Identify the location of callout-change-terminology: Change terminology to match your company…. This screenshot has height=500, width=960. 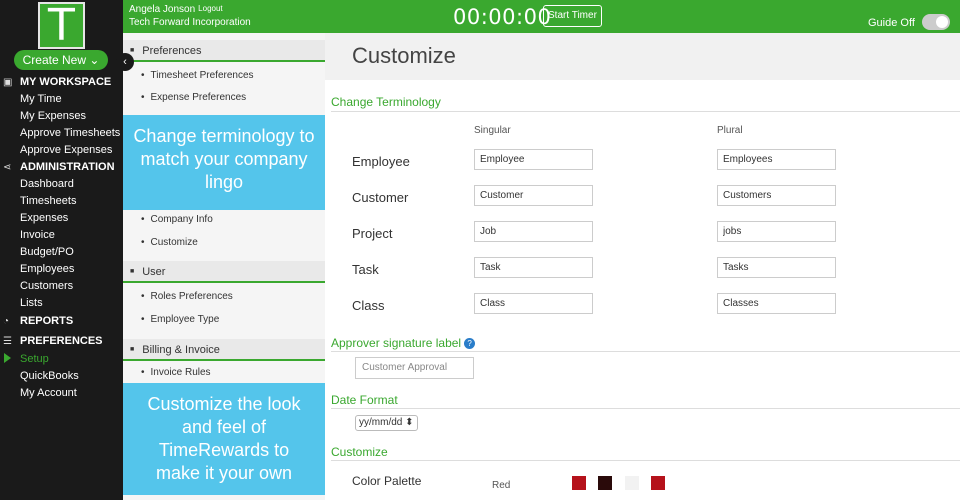
(231, 162).